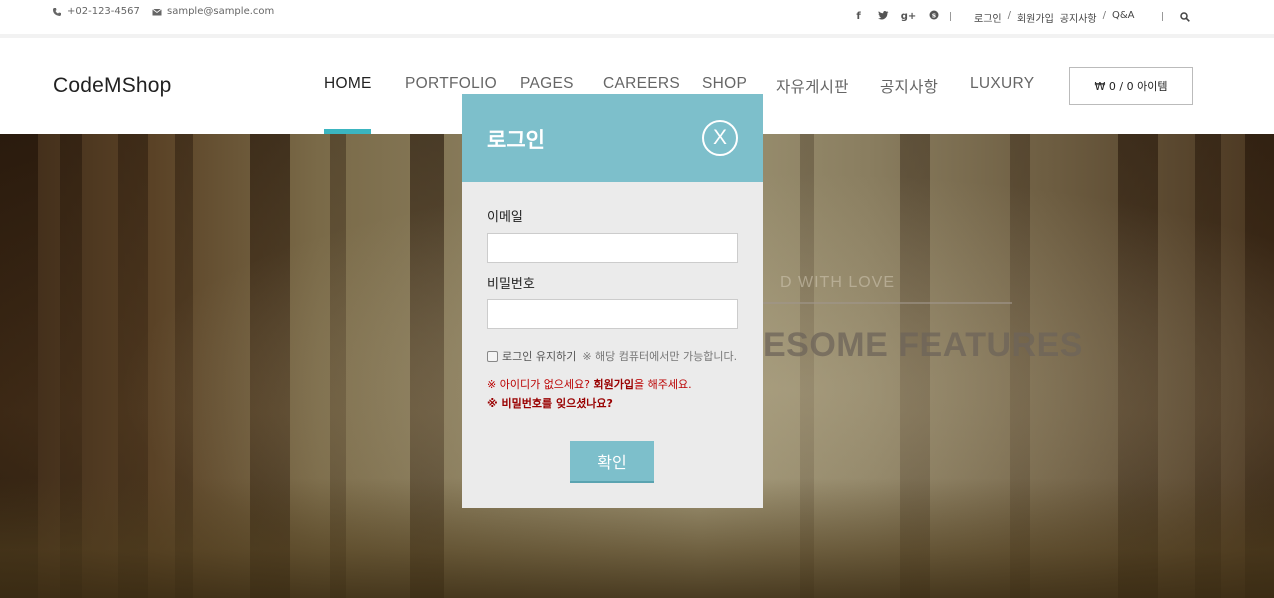 This screenshot has width=1274, height=598. Describe the element at coordinates (641, 84) in the screenshot. I see `nav-careers: CAREERS` at that location.